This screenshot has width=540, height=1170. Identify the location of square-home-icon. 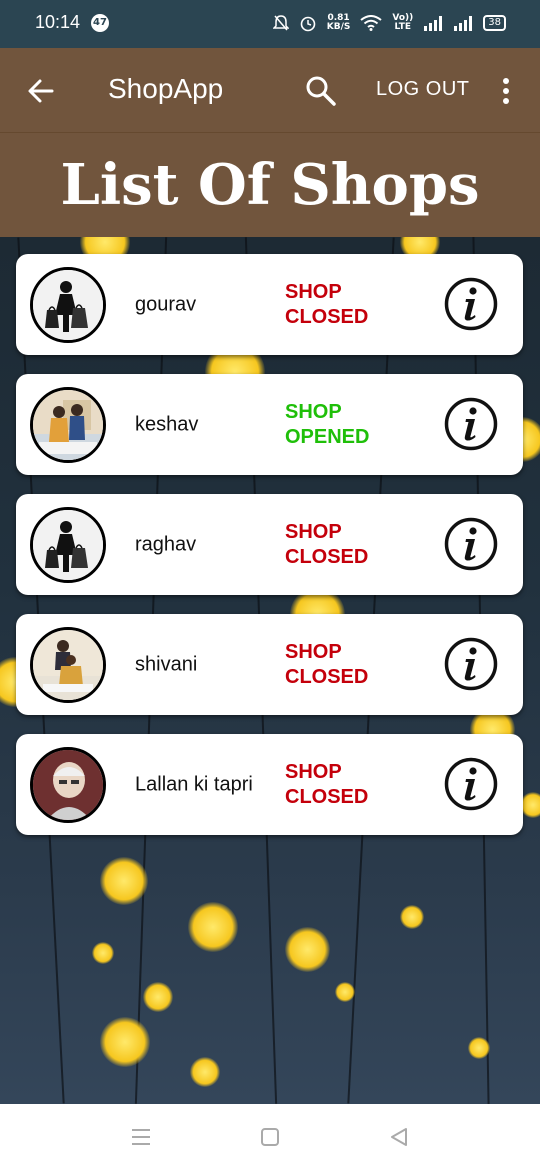
(270, 1137).